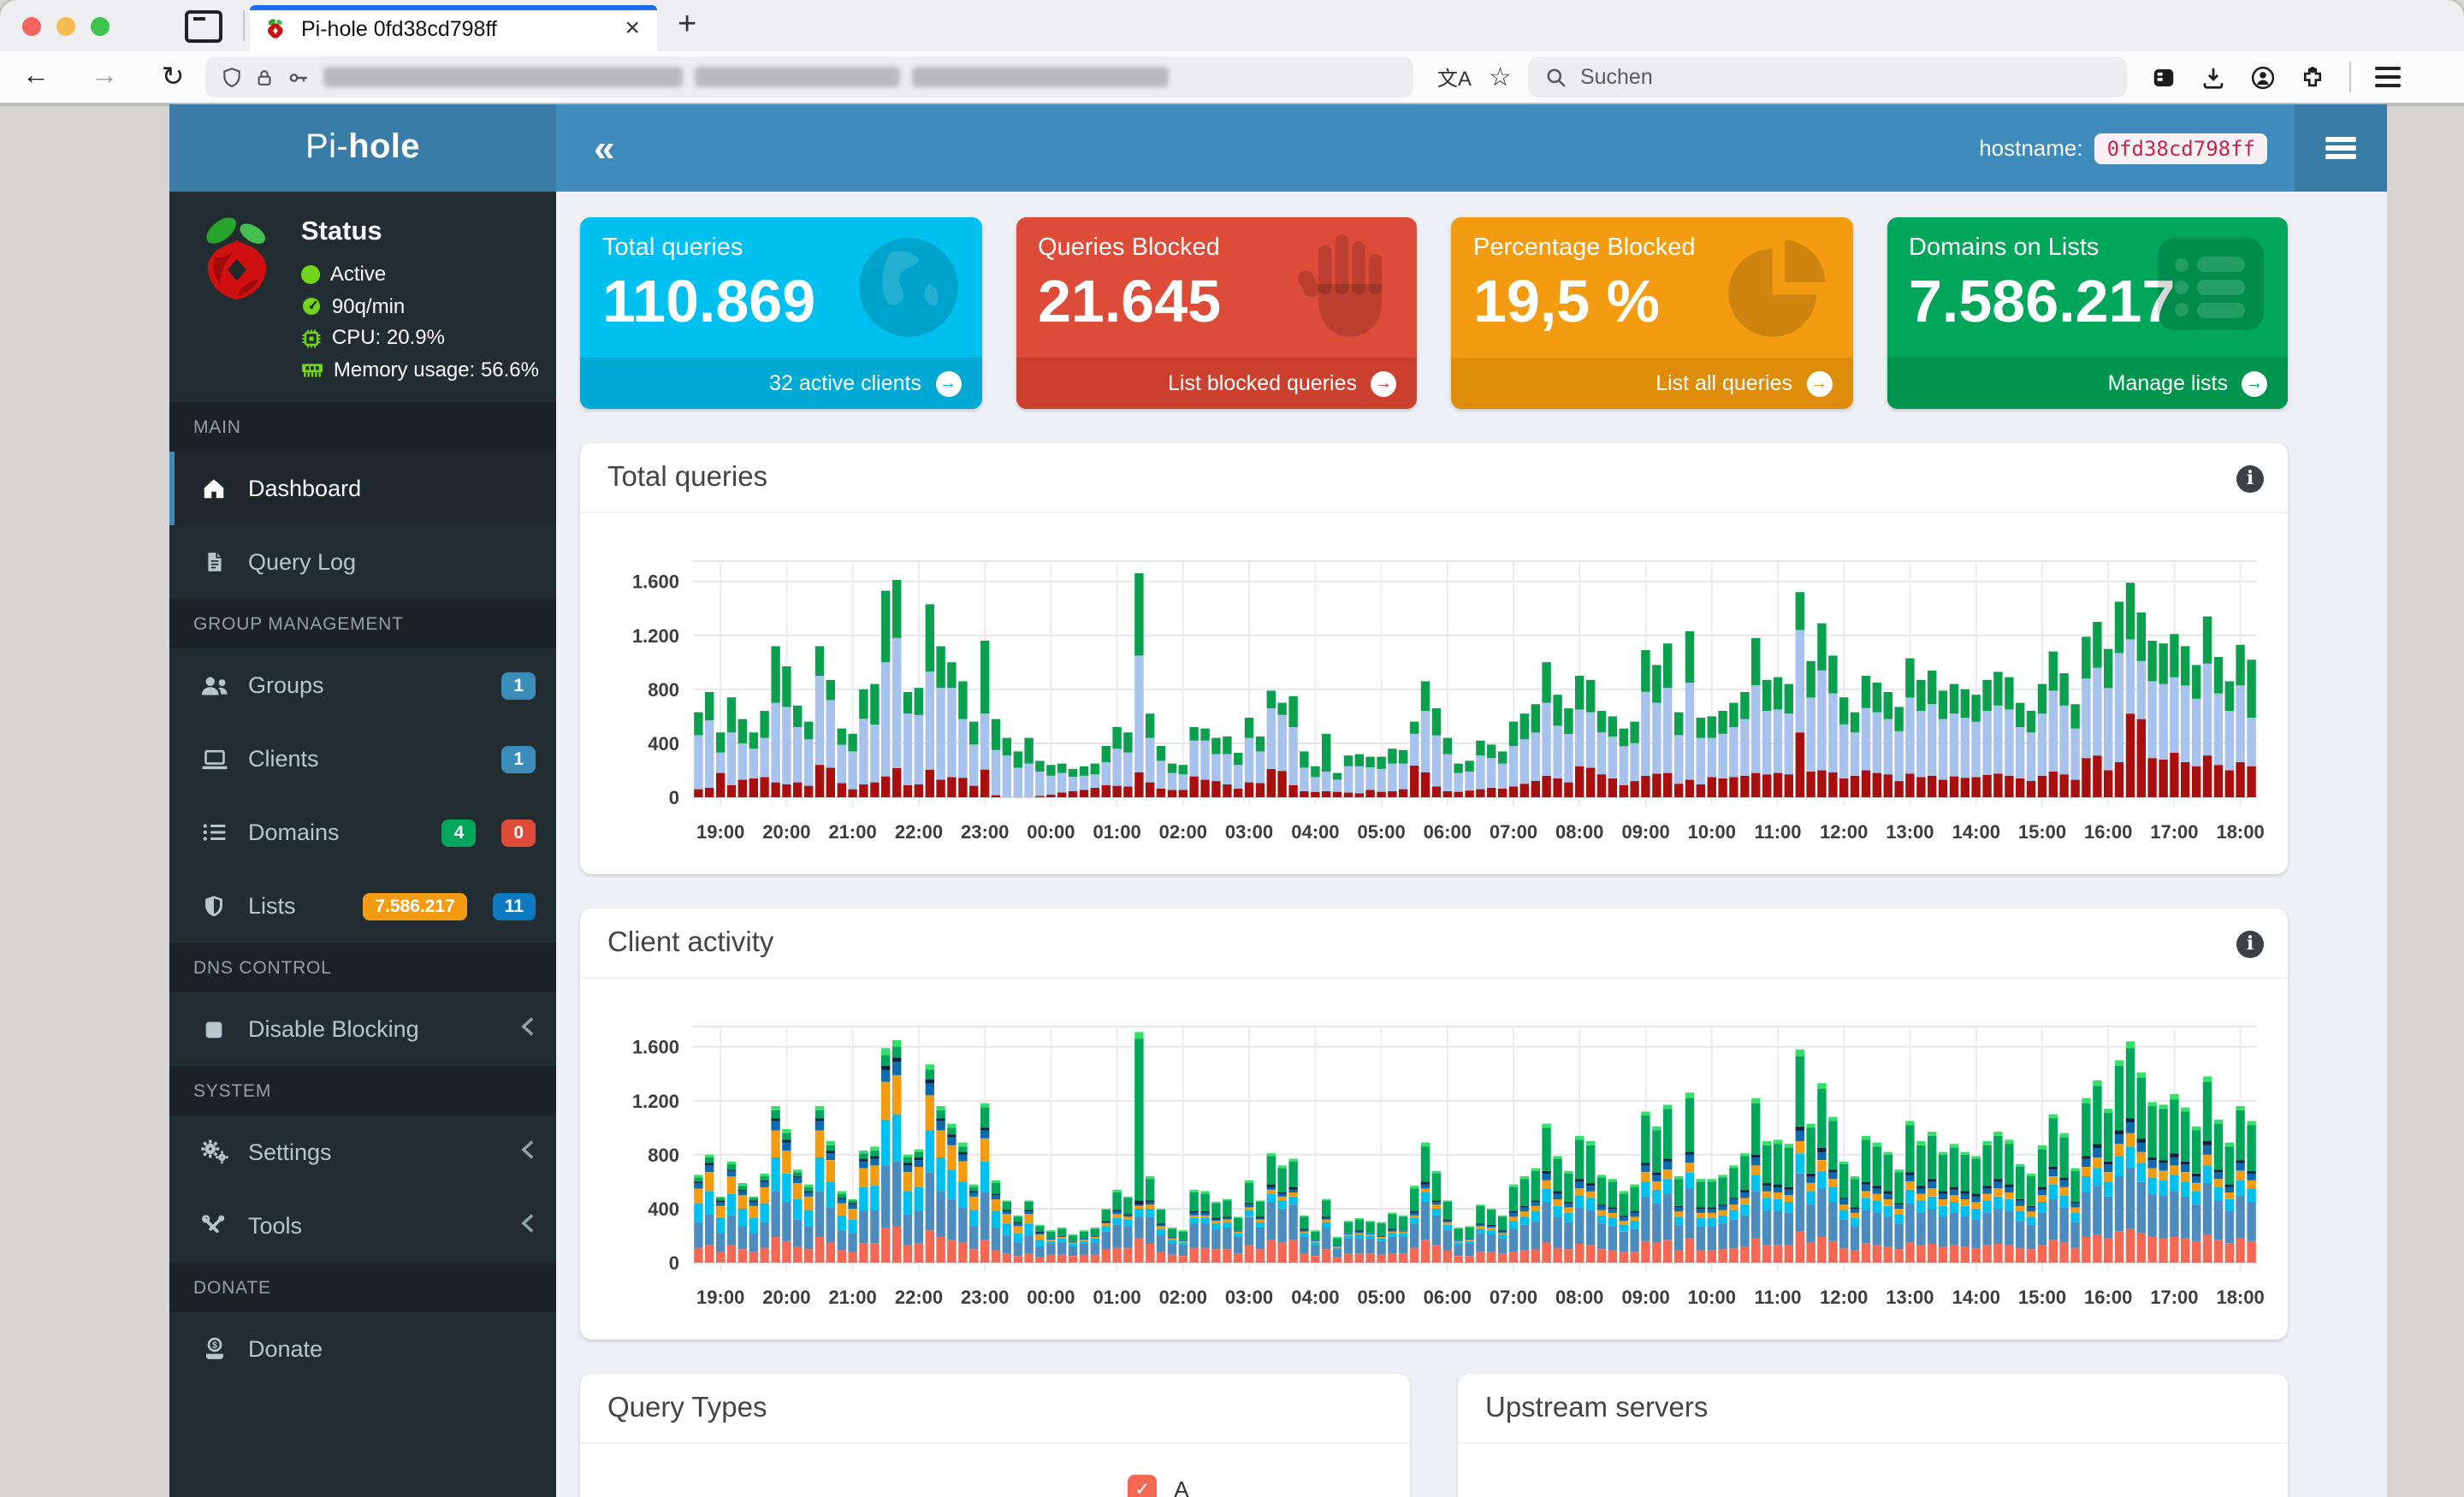 This screenshot has width=2464, height=1497. I want to click on downloads-icon, so click(2214, 77).